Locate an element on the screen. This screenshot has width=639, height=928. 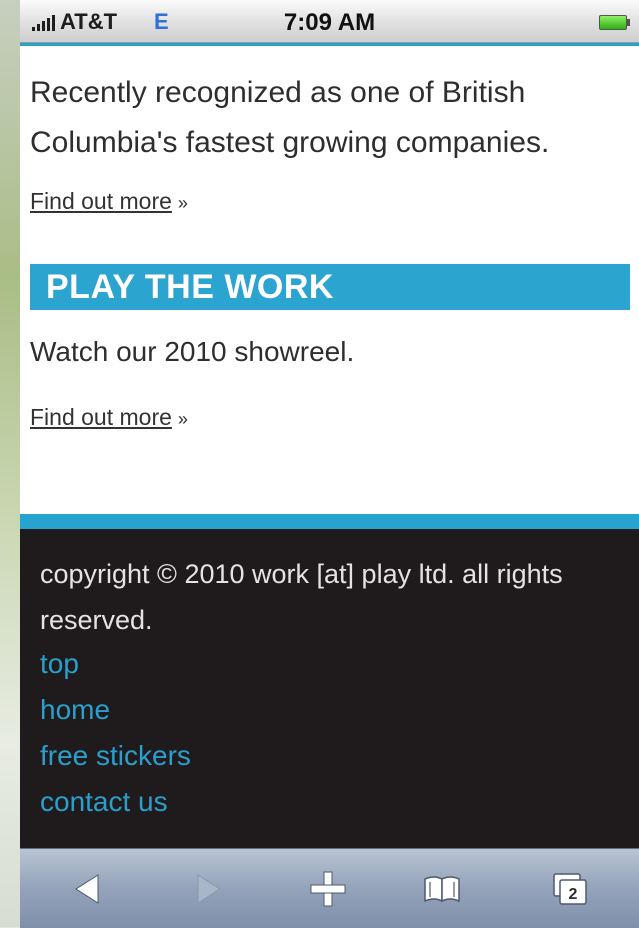
footer-links: top home free stickers contact us is located at coordinates (115, 733).